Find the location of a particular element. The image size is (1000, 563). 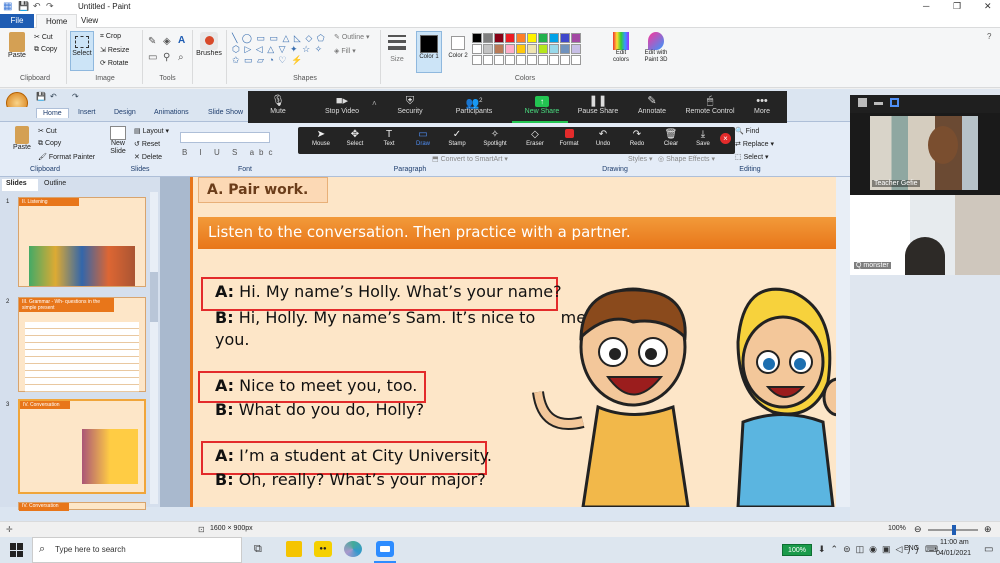

anno-save-button: ⤓ Save is located at coordinates (703, 138).